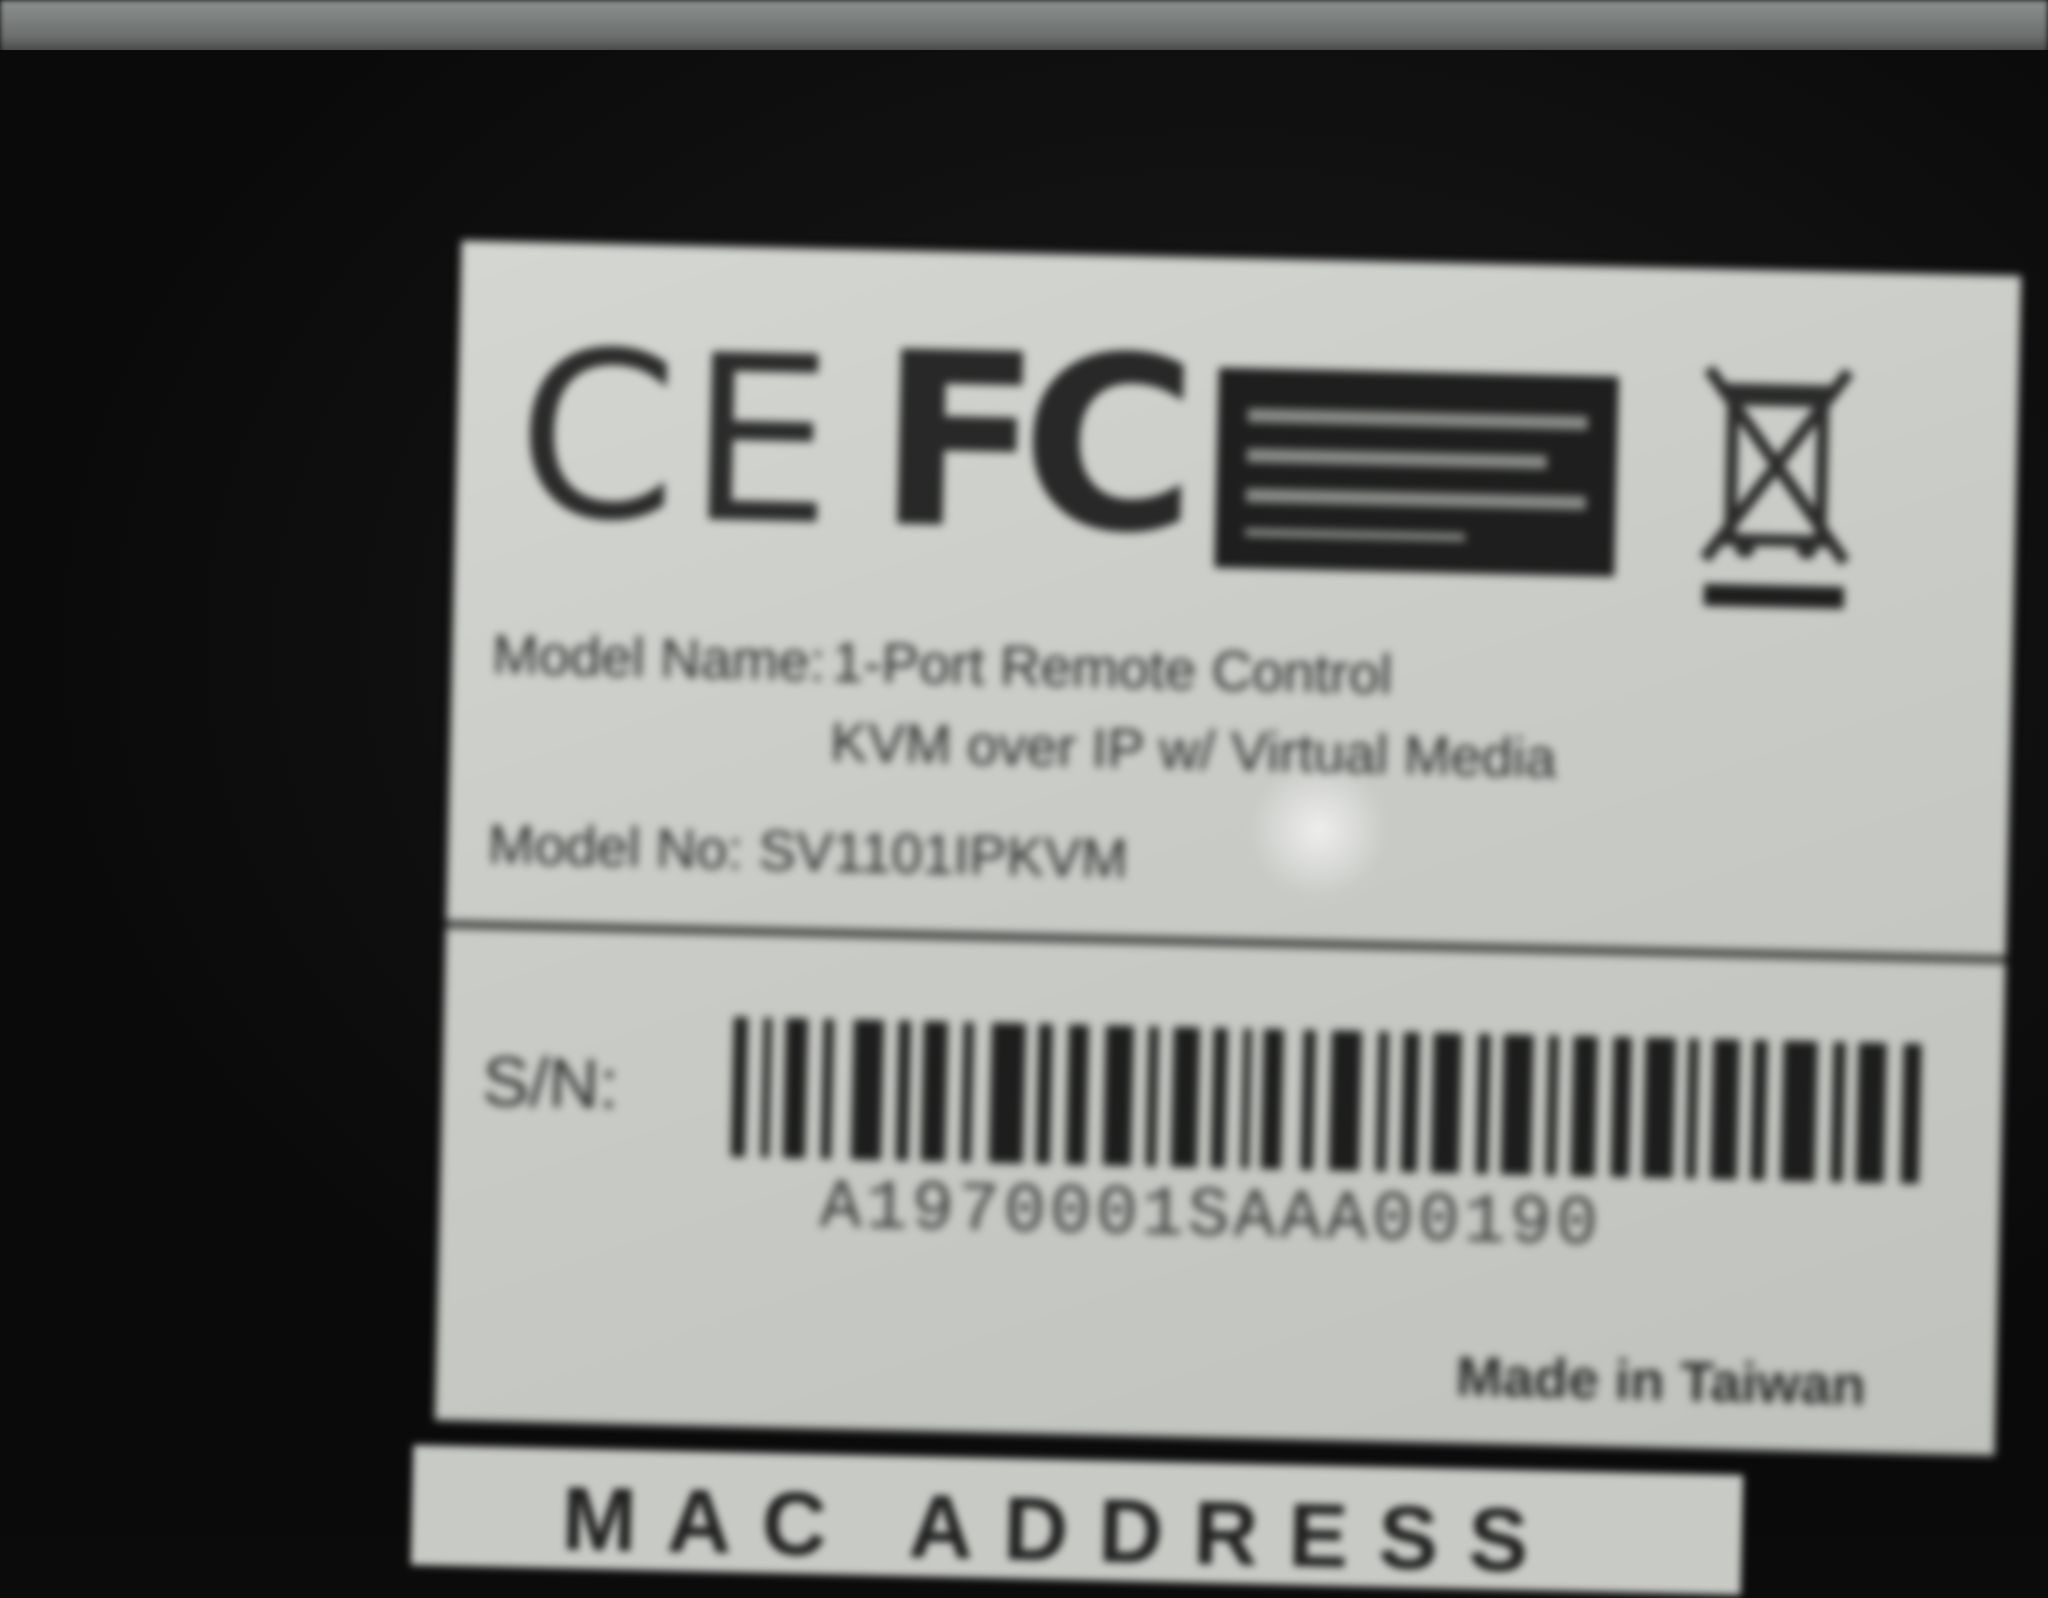 Image resolution: width=2048 pixels, height=1598 pixels. I want to click on model-name-line2: KVM over IP w/ Virtual Media, so click(1193, 749).